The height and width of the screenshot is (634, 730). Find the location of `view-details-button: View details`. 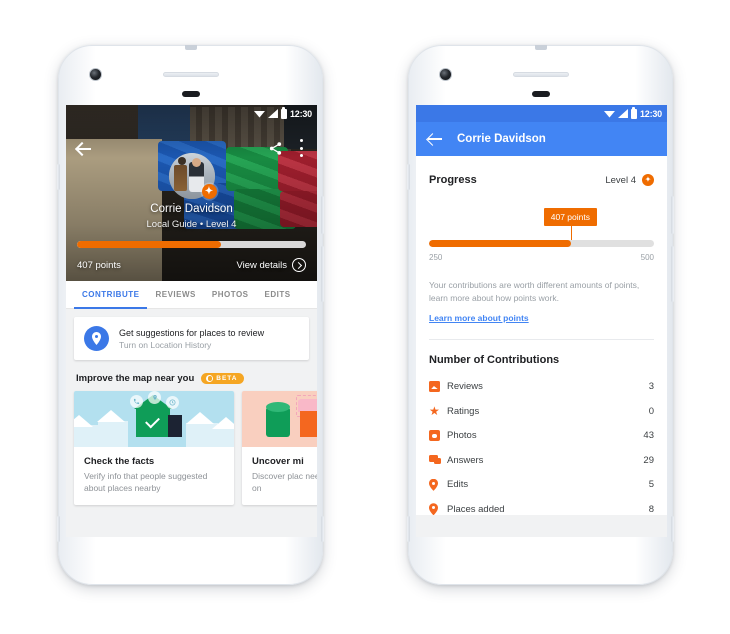

view-details-button: View details is located at coordinates (271, 265).